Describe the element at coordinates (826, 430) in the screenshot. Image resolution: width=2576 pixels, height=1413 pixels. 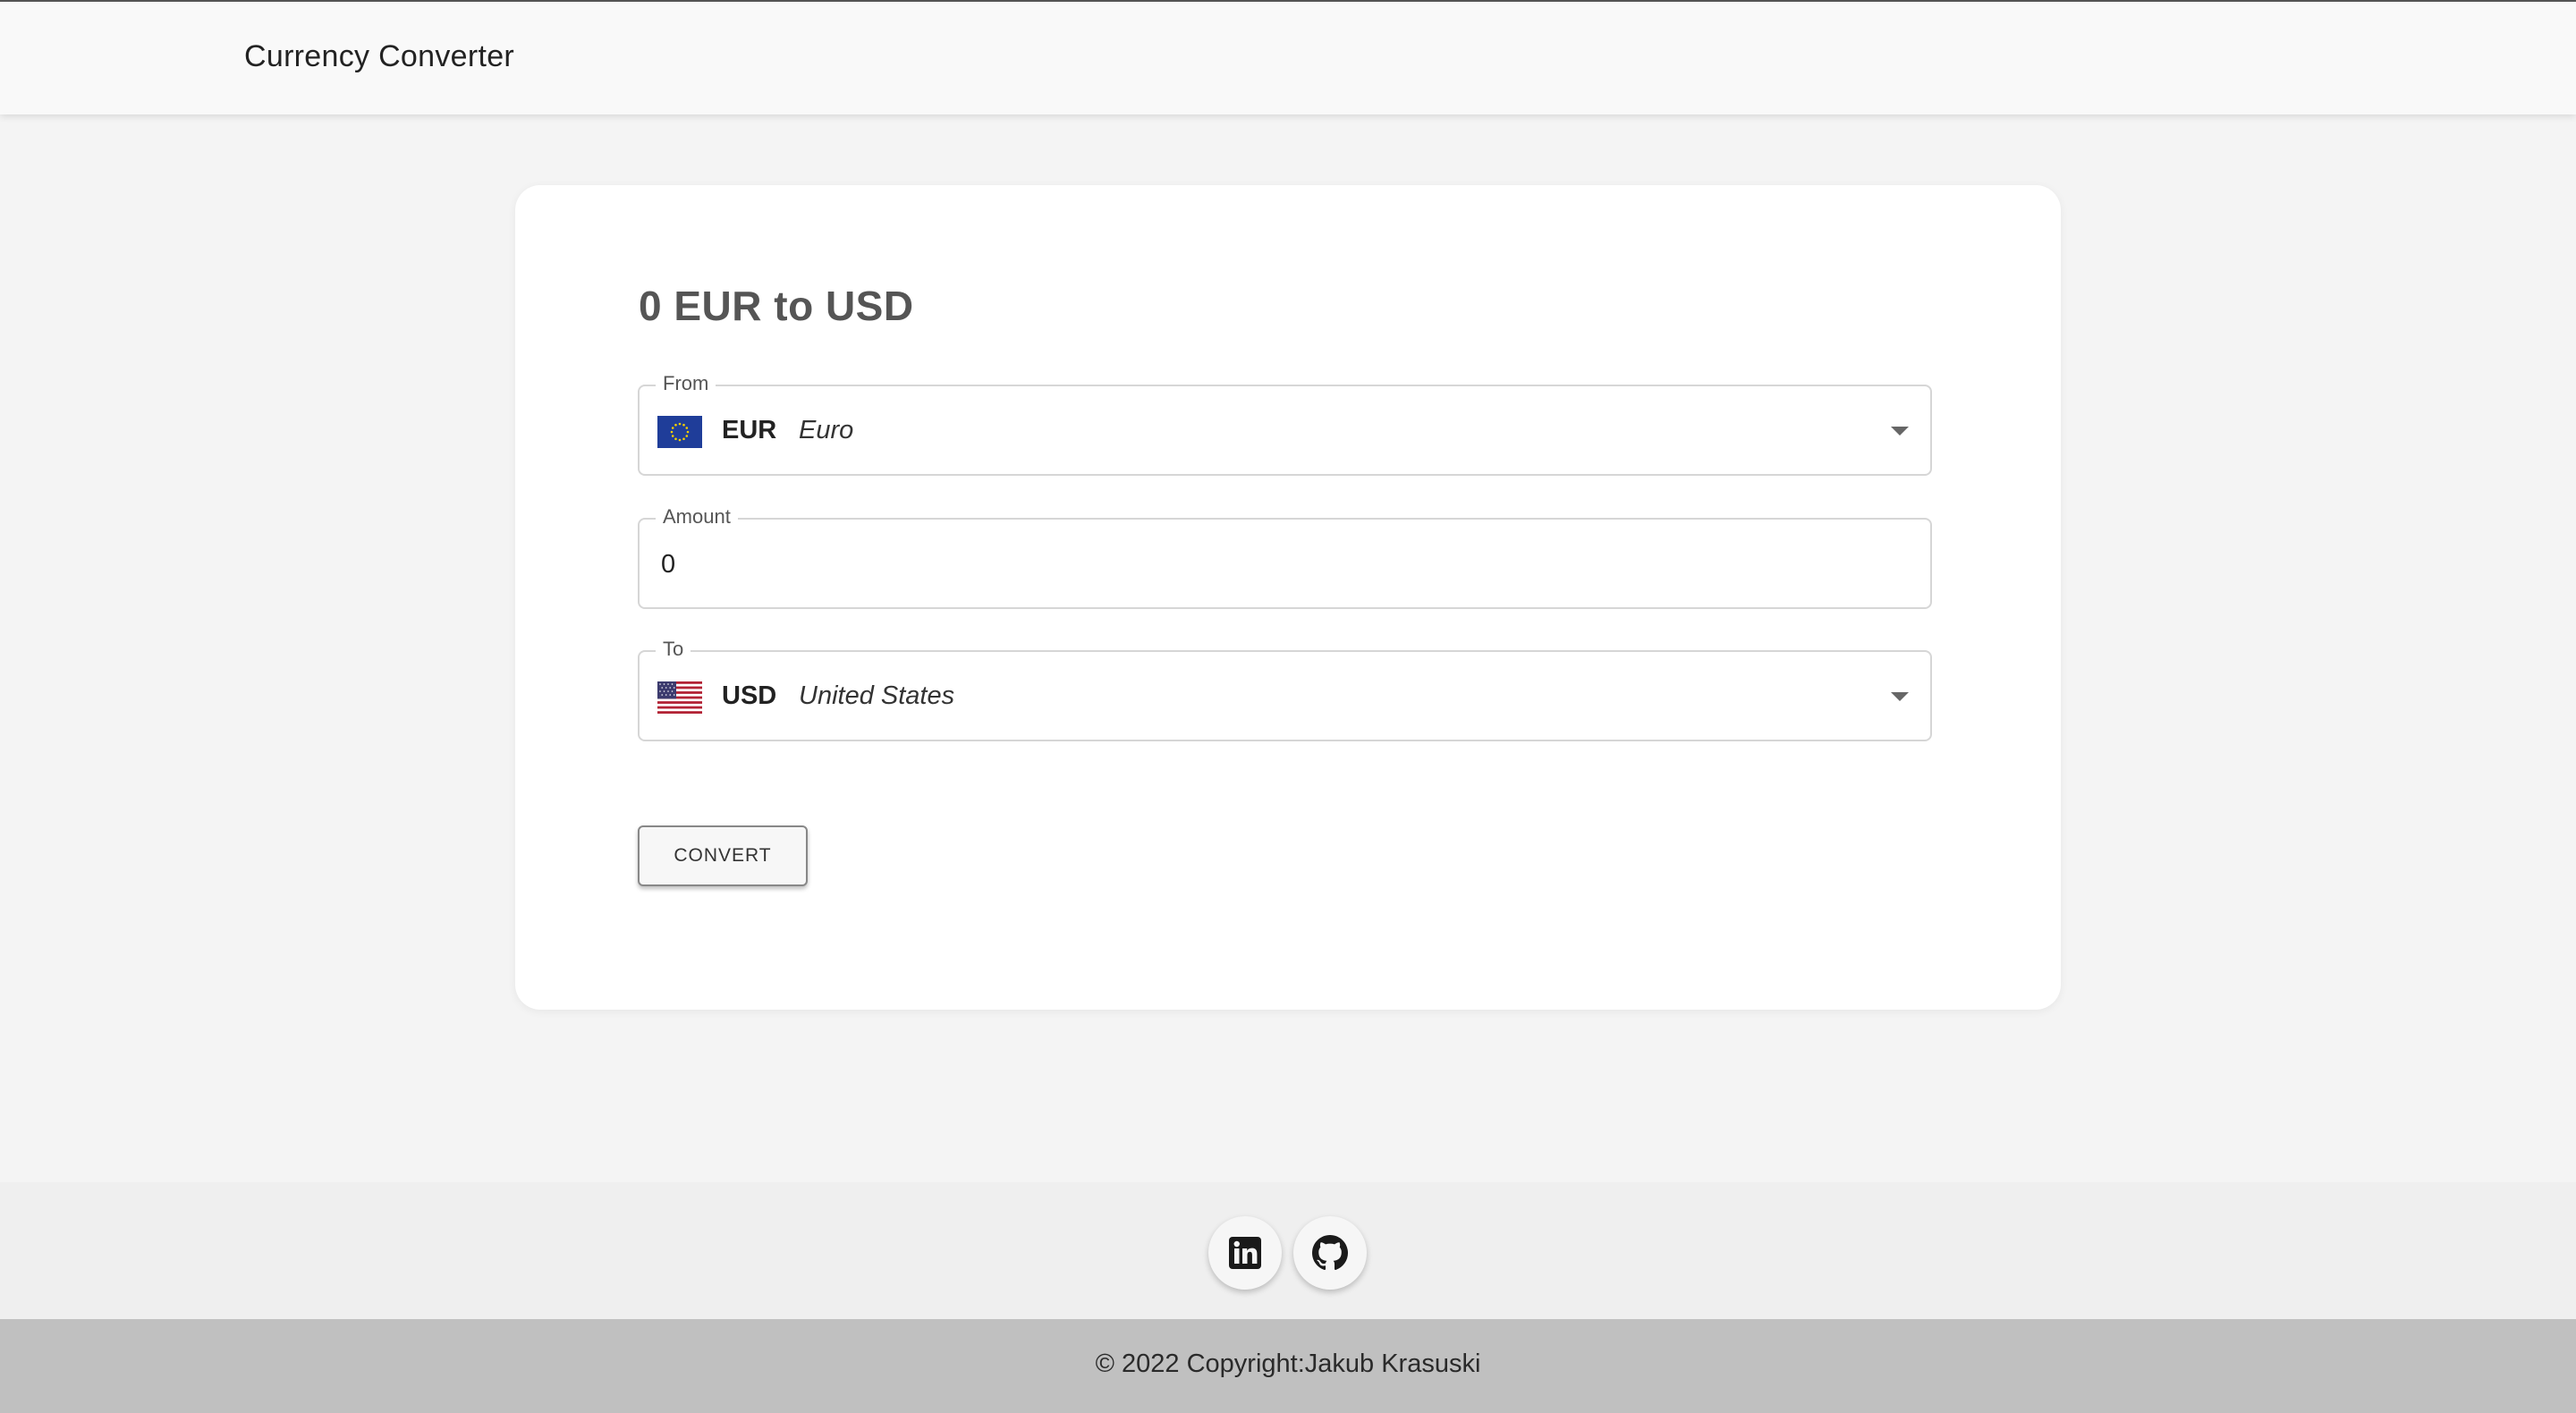
I see `from-currency-name: Euro` at that location.